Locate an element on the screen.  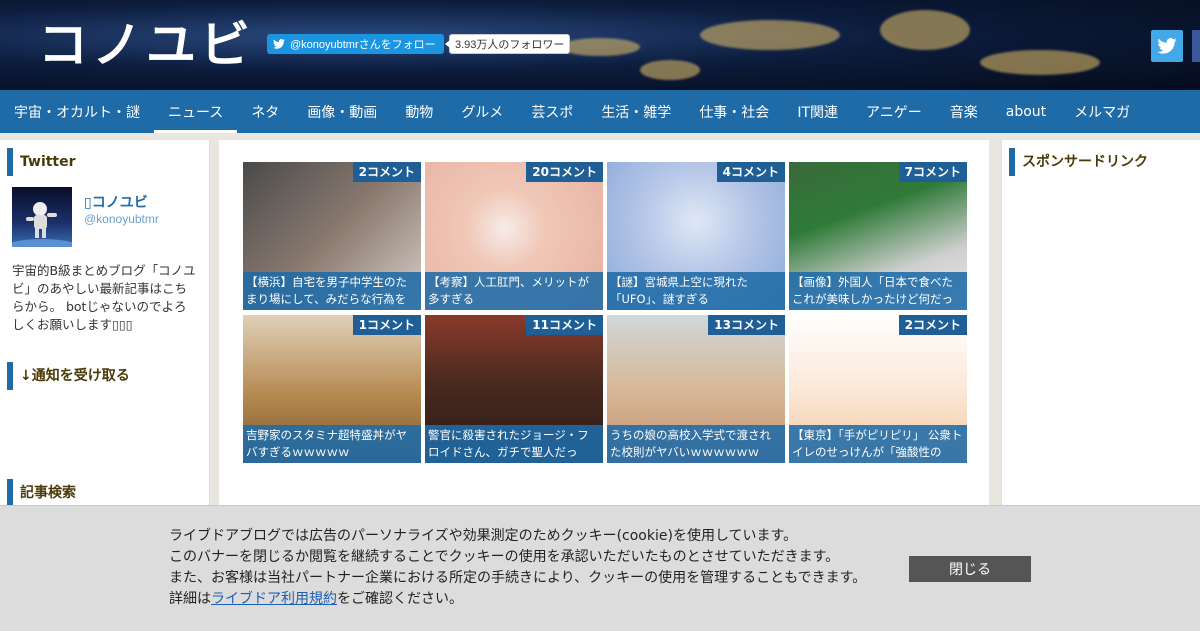
profile-name: ▯コノユビ is located at coordinates (116, 202).